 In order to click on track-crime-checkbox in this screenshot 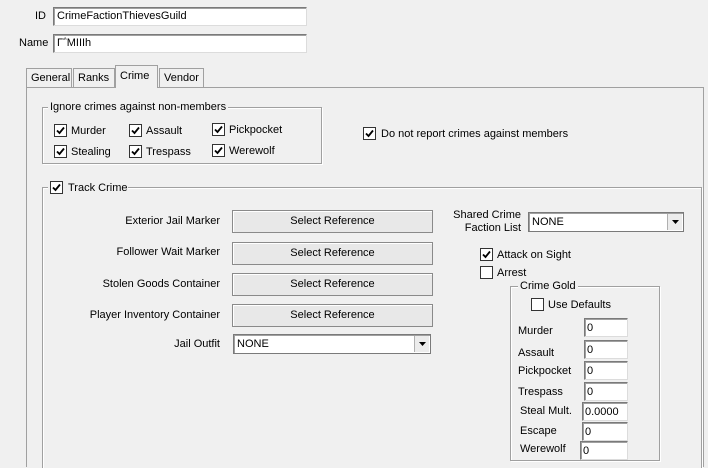, I will do `click(56, 187)`.